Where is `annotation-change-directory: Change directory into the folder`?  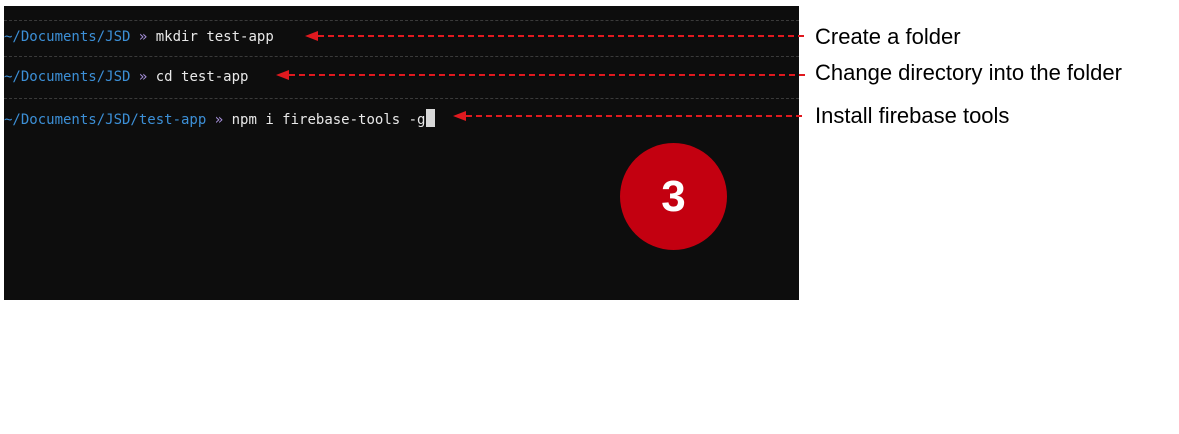 annotation-change-directory: Change directory into the folder is located at coordinates (968, 72).